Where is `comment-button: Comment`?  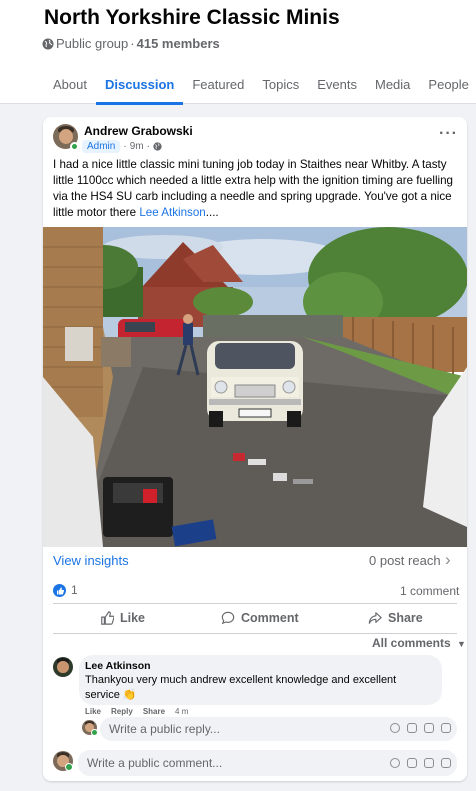
comment-button: Comment is located at coordinates (260, 618).